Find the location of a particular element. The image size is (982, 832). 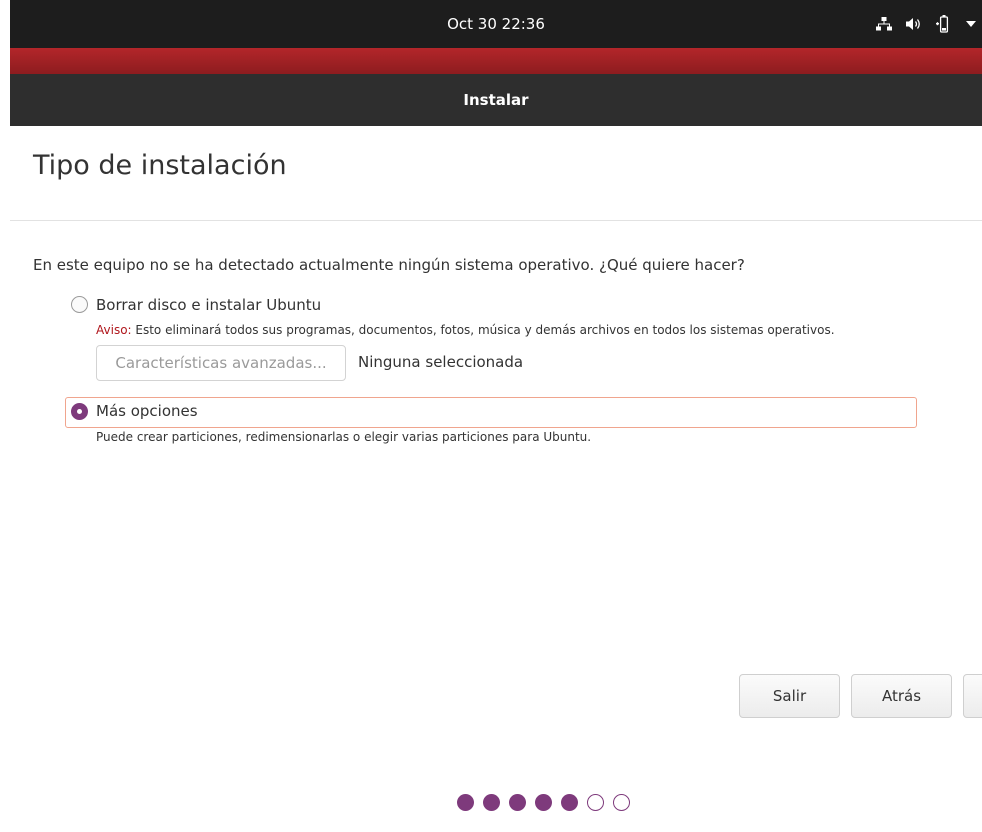

header-accent-band is located at coordinates (496, 61).